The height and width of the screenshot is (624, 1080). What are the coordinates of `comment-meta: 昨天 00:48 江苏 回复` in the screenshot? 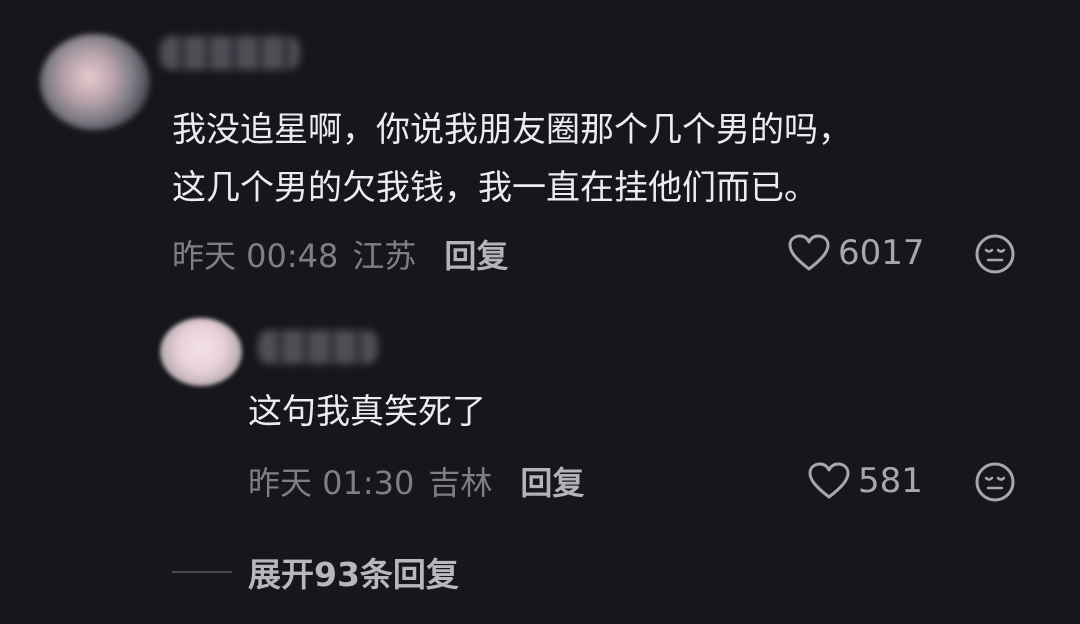 It's located at (340, 254).